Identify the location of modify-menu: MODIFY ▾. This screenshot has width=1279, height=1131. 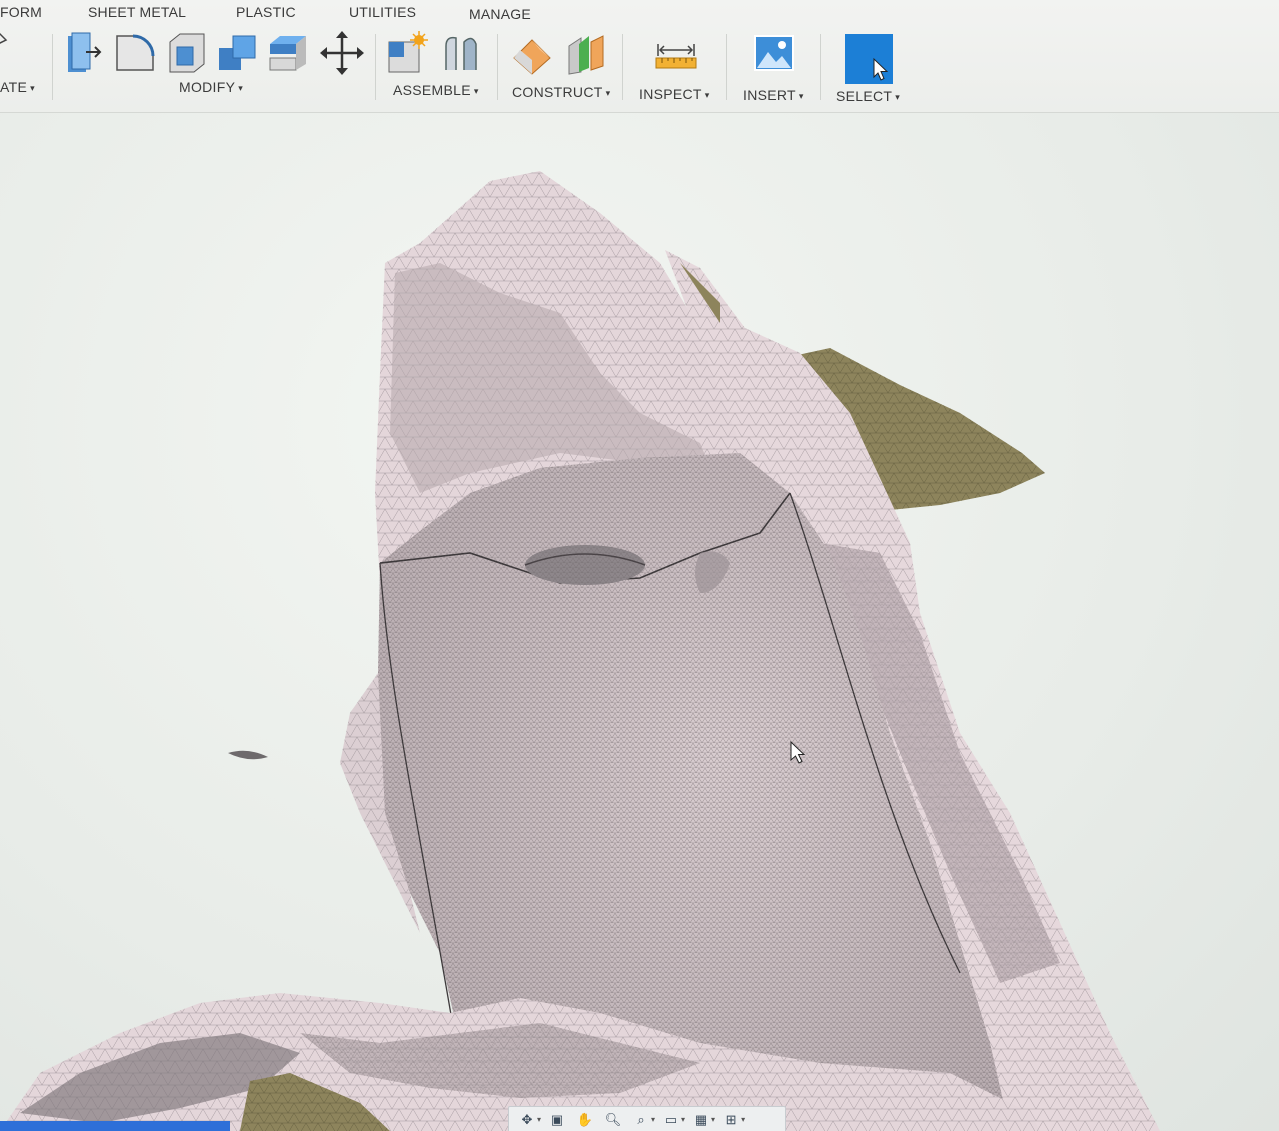
(211, 87).